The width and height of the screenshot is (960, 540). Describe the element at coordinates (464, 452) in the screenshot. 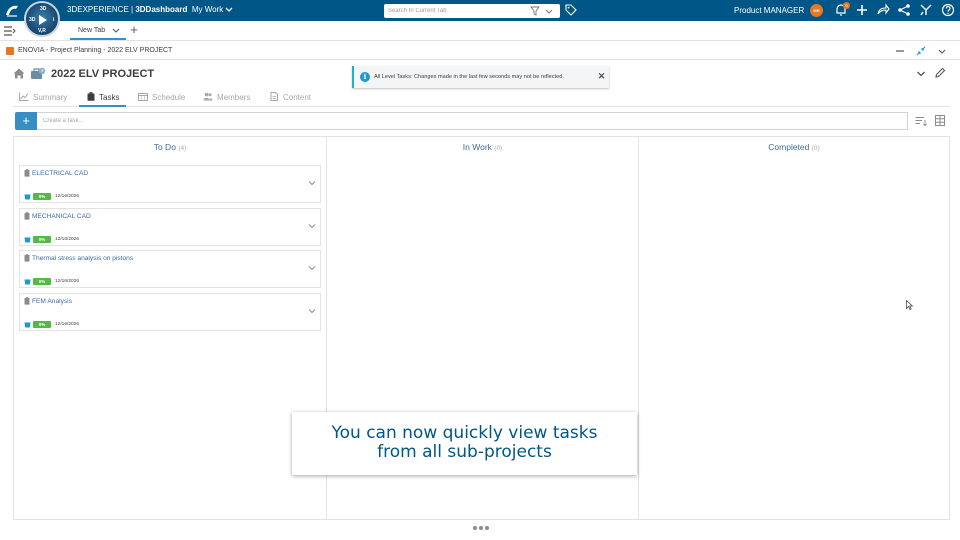

I see `caption-line: from all sub-projects` at that location.